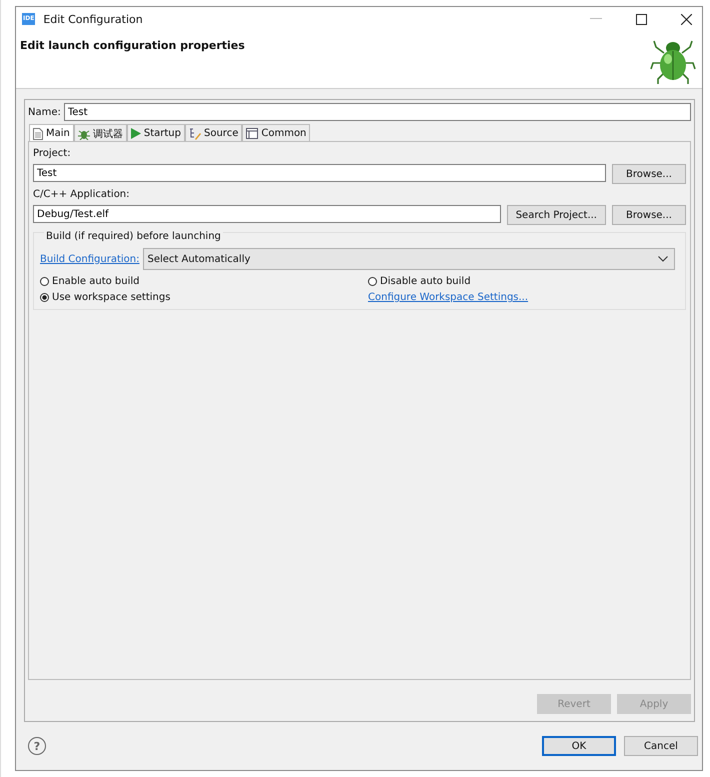  What do you see at coordinates (579, 746) in the screenshot?
I see `dialog-button: OK` at bounding box center [579, 746].